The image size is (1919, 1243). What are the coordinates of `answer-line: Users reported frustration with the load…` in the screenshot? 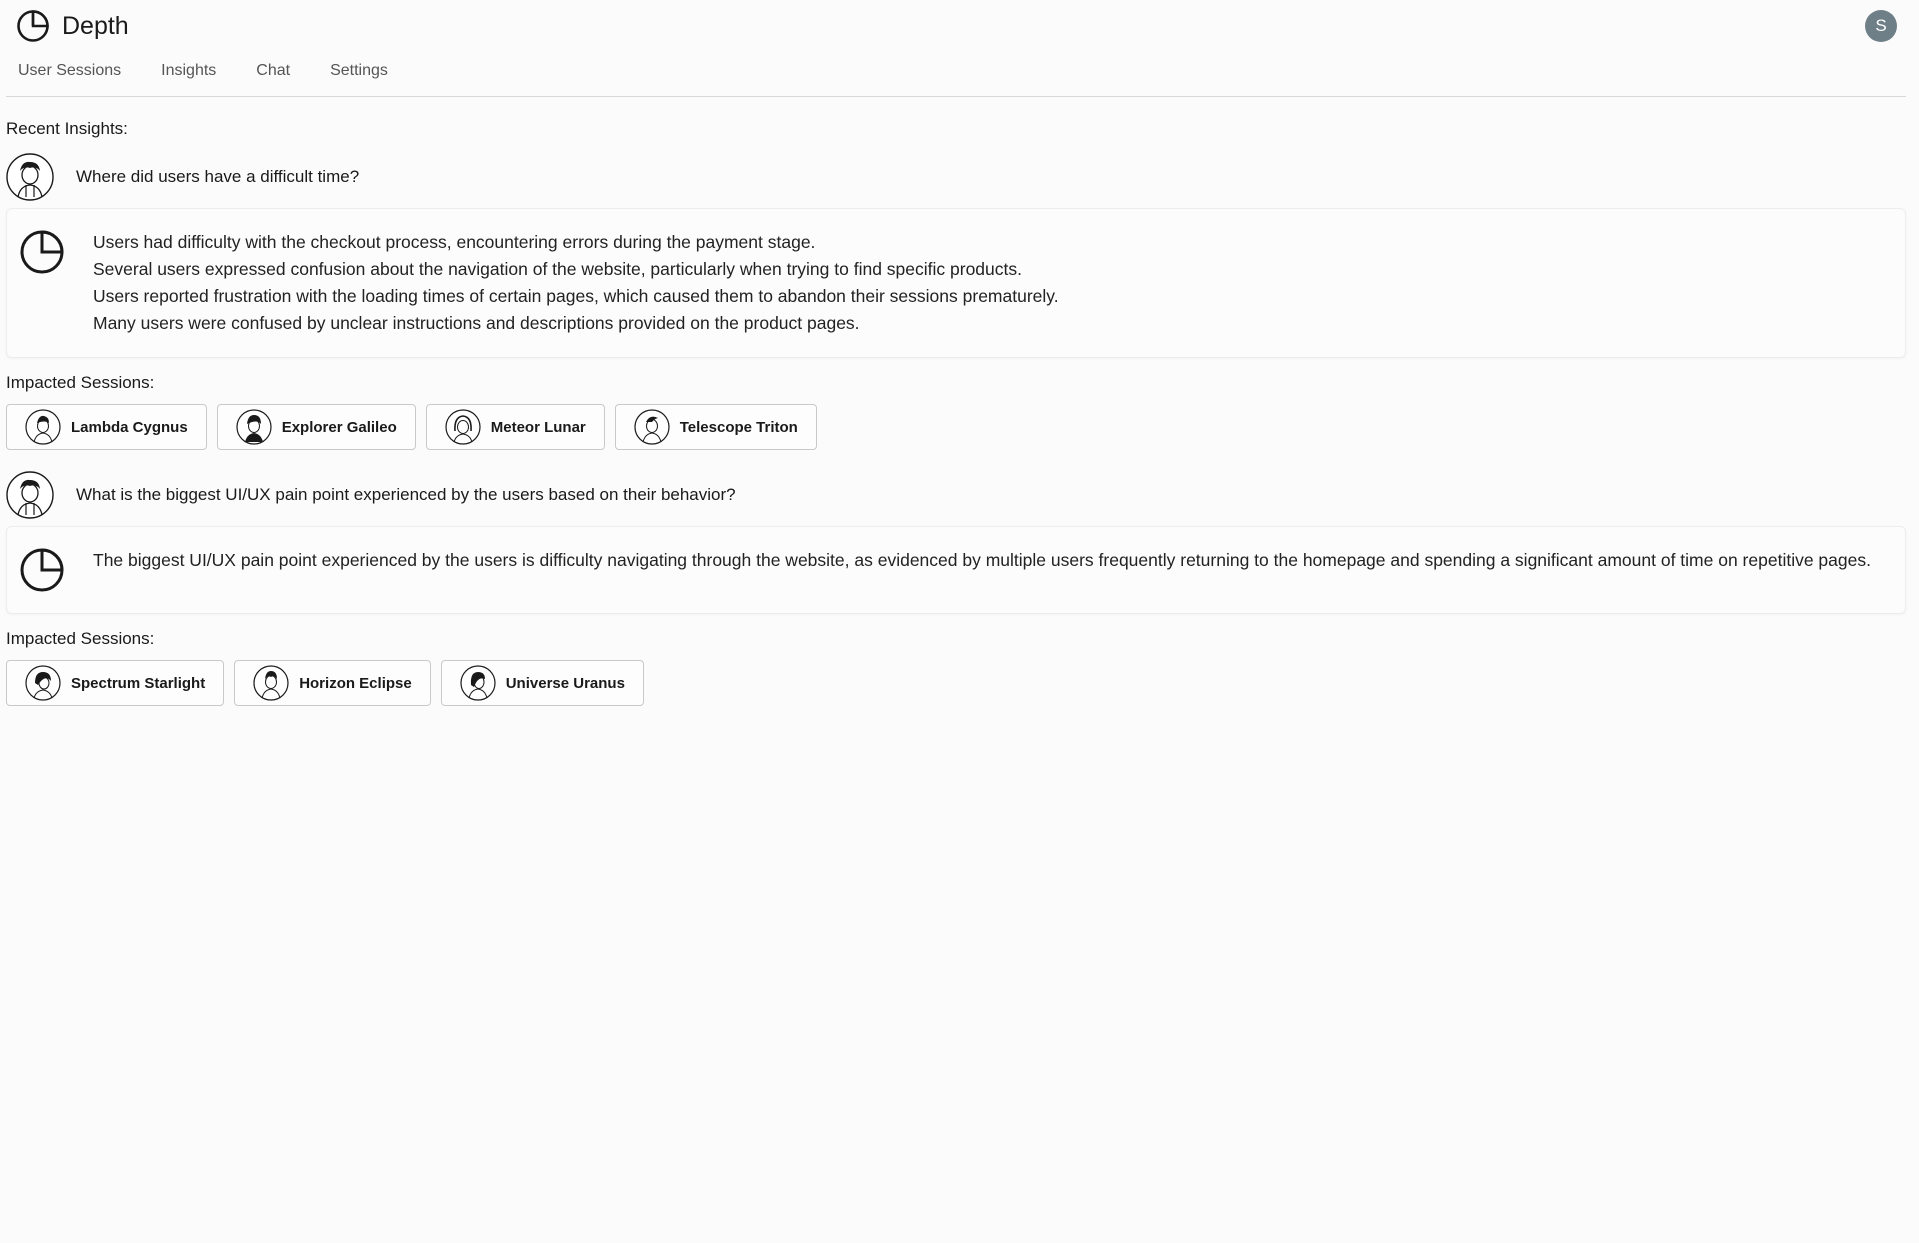 It's located at (576, 296).